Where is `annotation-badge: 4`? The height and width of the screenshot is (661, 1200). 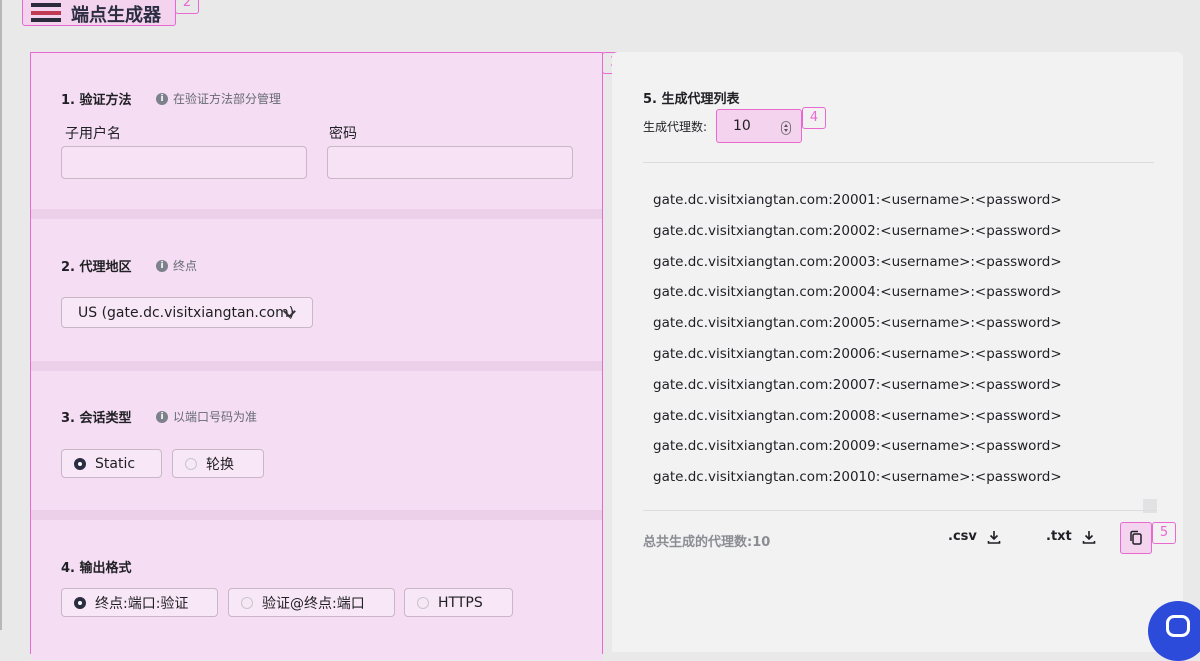
annotation-badge: 4 is located at coordinates (814, 118).